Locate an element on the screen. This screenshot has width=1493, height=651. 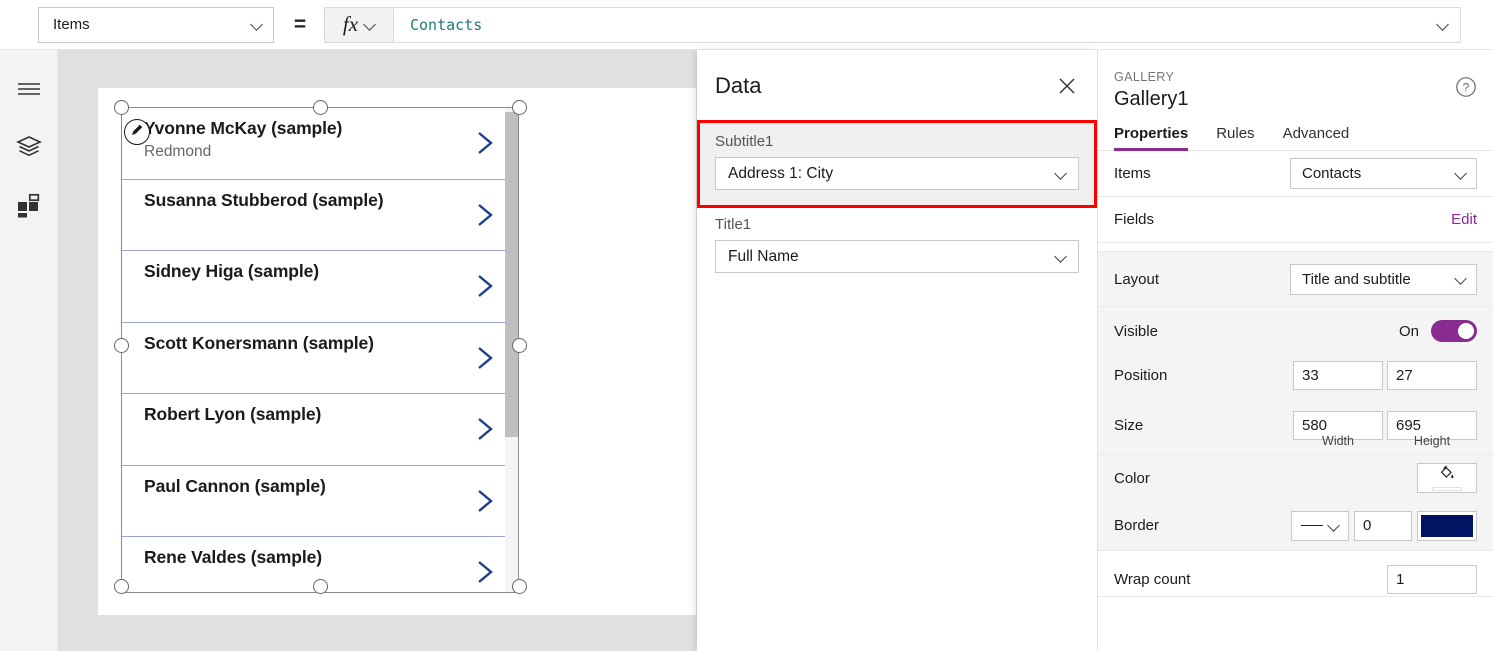
color-swatch-indicator is located at coordinates (1447, 489).